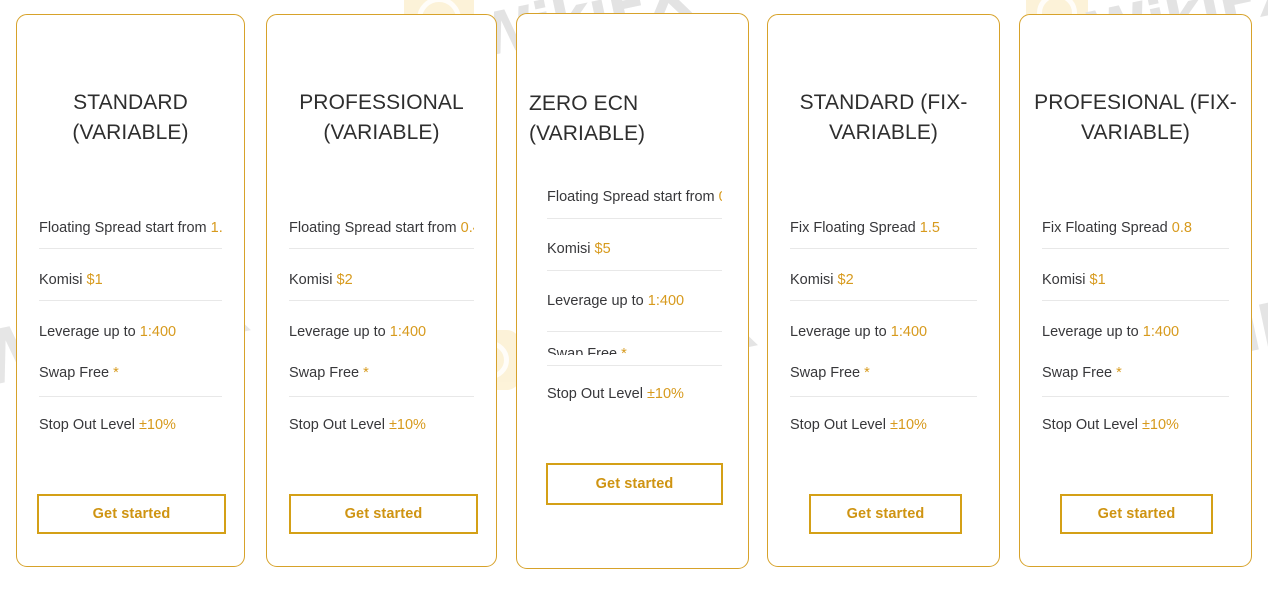 Image resolution: width=1268 pixels, height=593 pixels. What do you see at coordinates (381, 117) in the screenshot?
I see `pricing-card-title: PROFESSIONAL (VARIABLE)` at bounding box center [381, 117].